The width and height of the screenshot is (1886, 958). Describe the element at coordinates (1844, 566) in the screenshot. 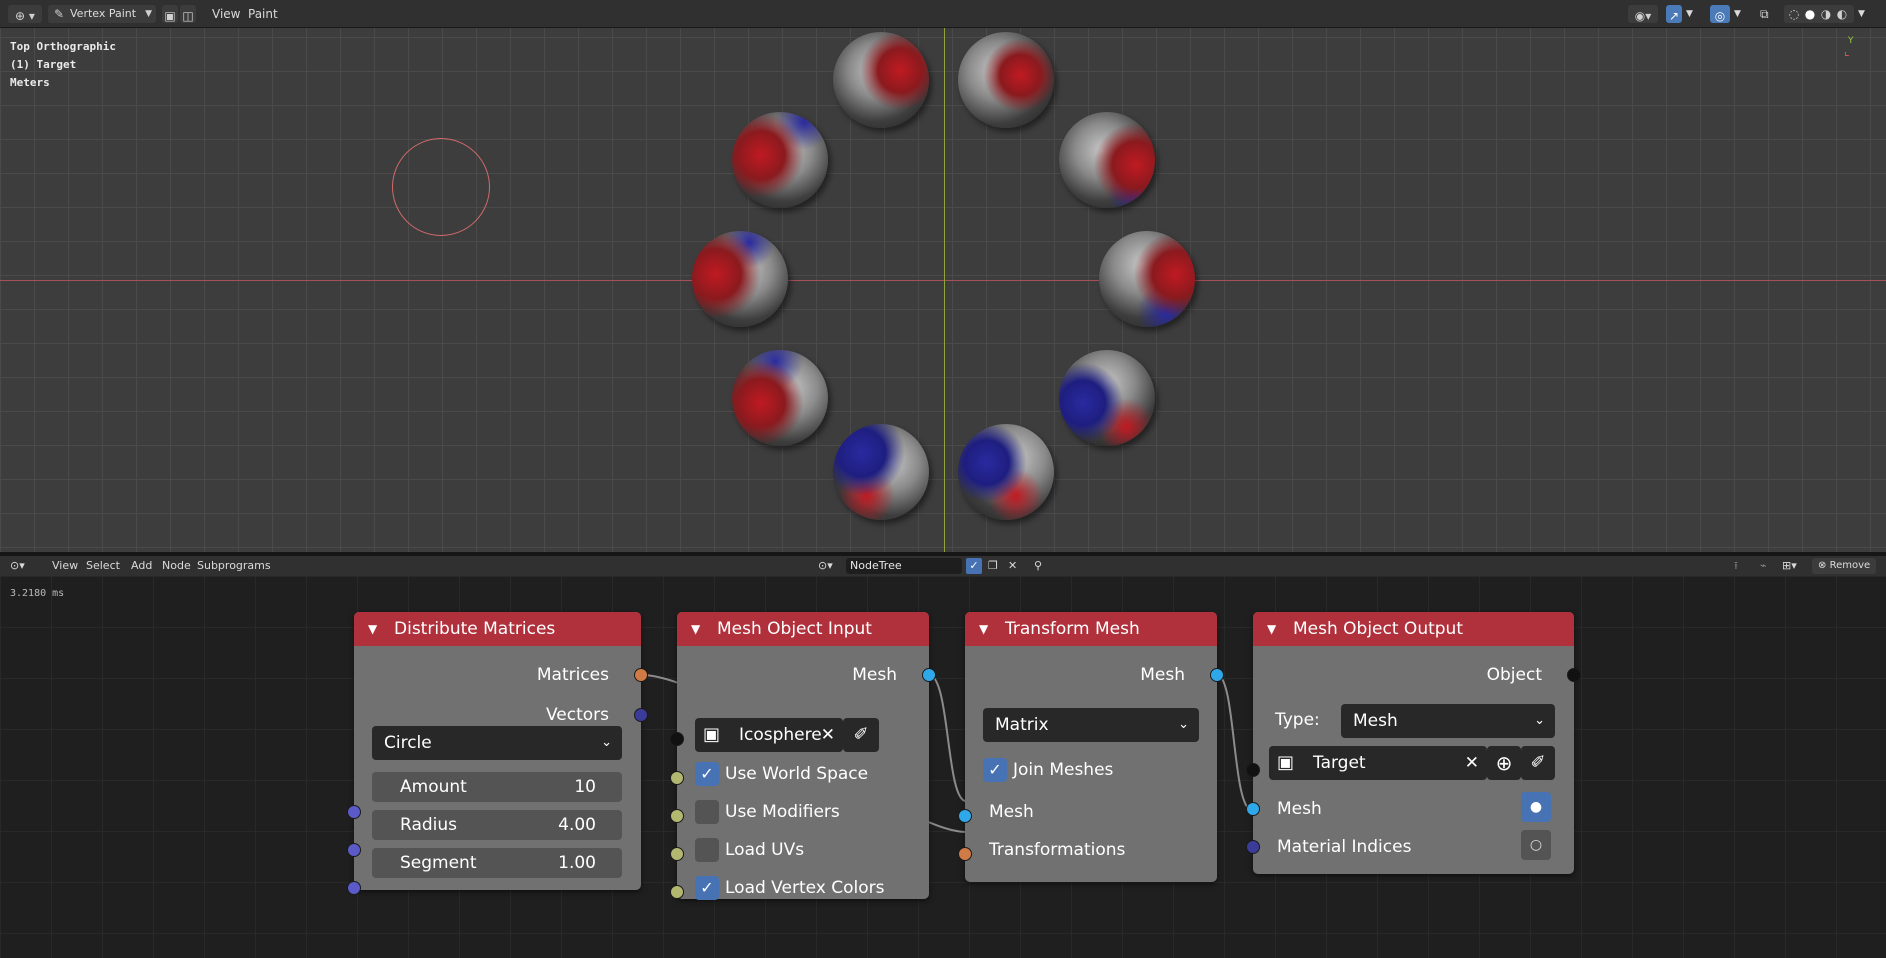

I see `remove-button: ⊗ Remove` at that location.